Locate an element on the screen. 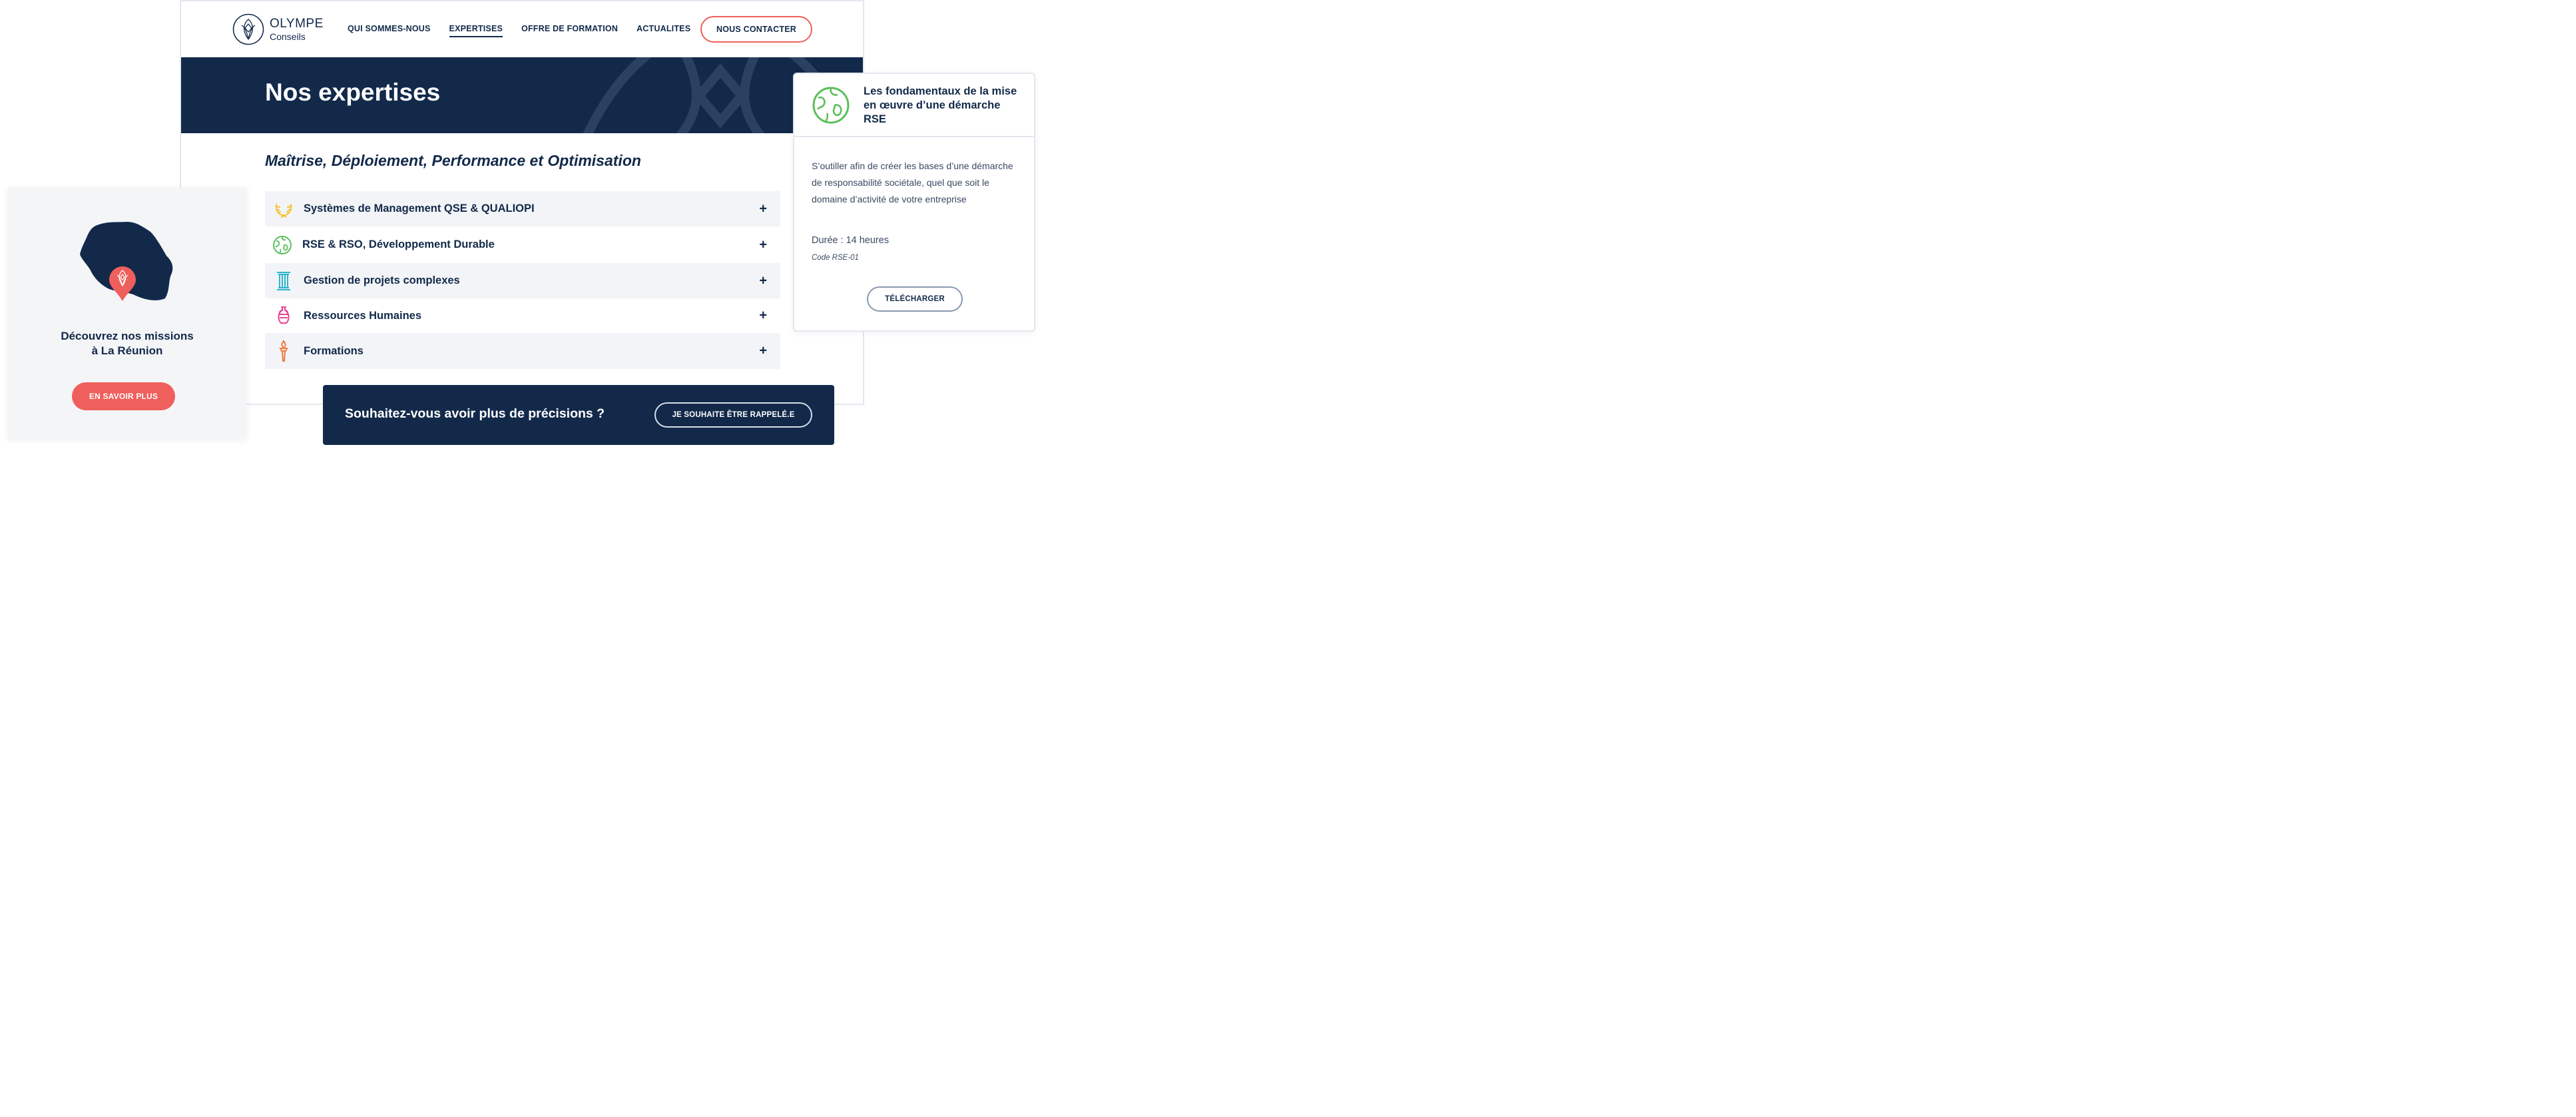 This screenshot has width=2576, height=1117. training-code: Code RSE-01 is located at coordinates (836, 258).